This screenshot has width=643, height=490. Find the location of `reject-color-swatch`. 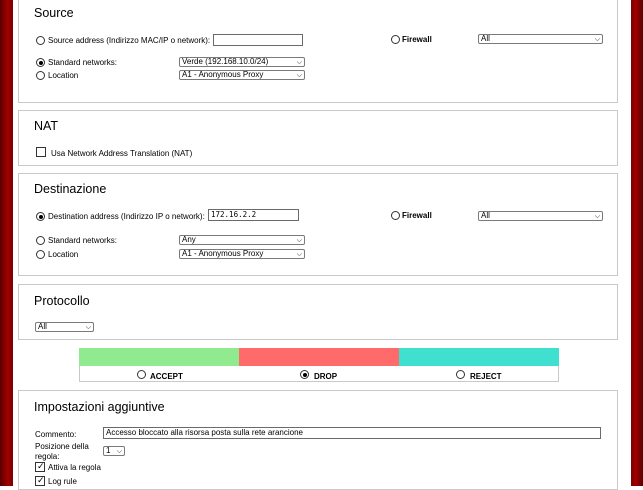

reject-color-swatch is located at coordinates (479, 357).